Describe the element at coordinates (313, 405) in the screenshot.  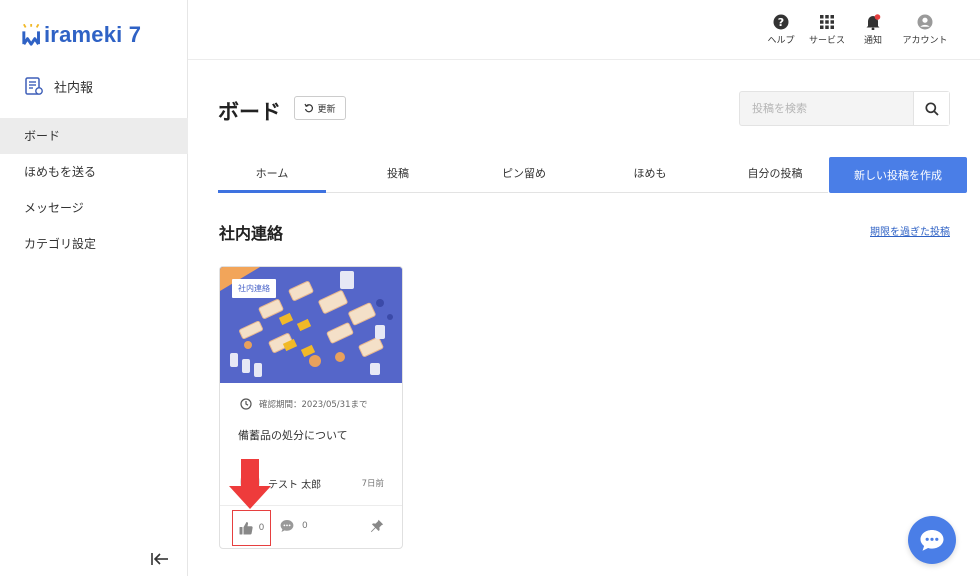
I see `deadline-text: 確認期間：2023/05/31まで` at that location.